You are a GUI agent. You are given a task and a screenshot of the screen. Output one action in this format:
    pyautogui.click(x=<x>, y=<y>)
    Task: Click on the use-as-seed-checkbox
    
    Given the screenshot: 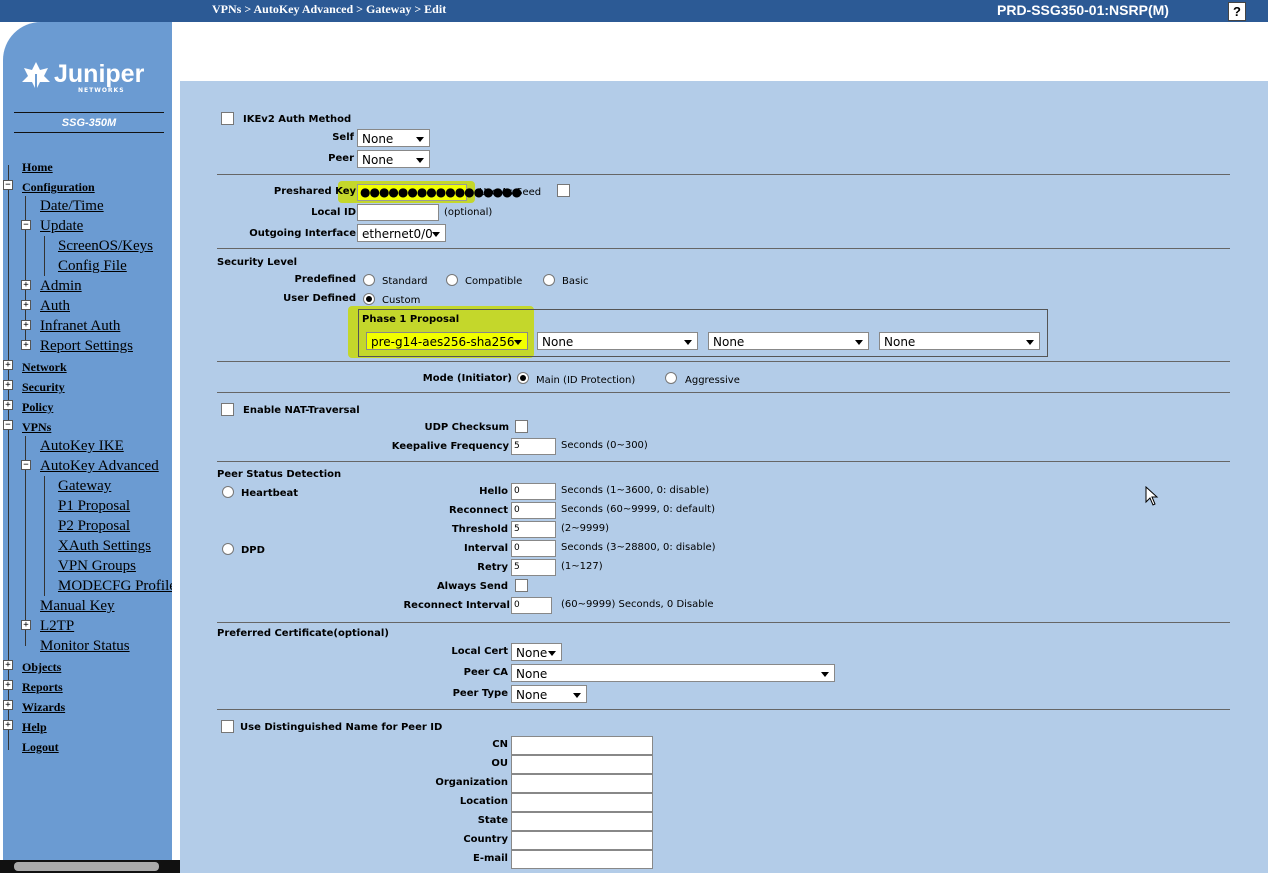 What is the action you would take?
    pyautogui.click(x=563, y=190)
    